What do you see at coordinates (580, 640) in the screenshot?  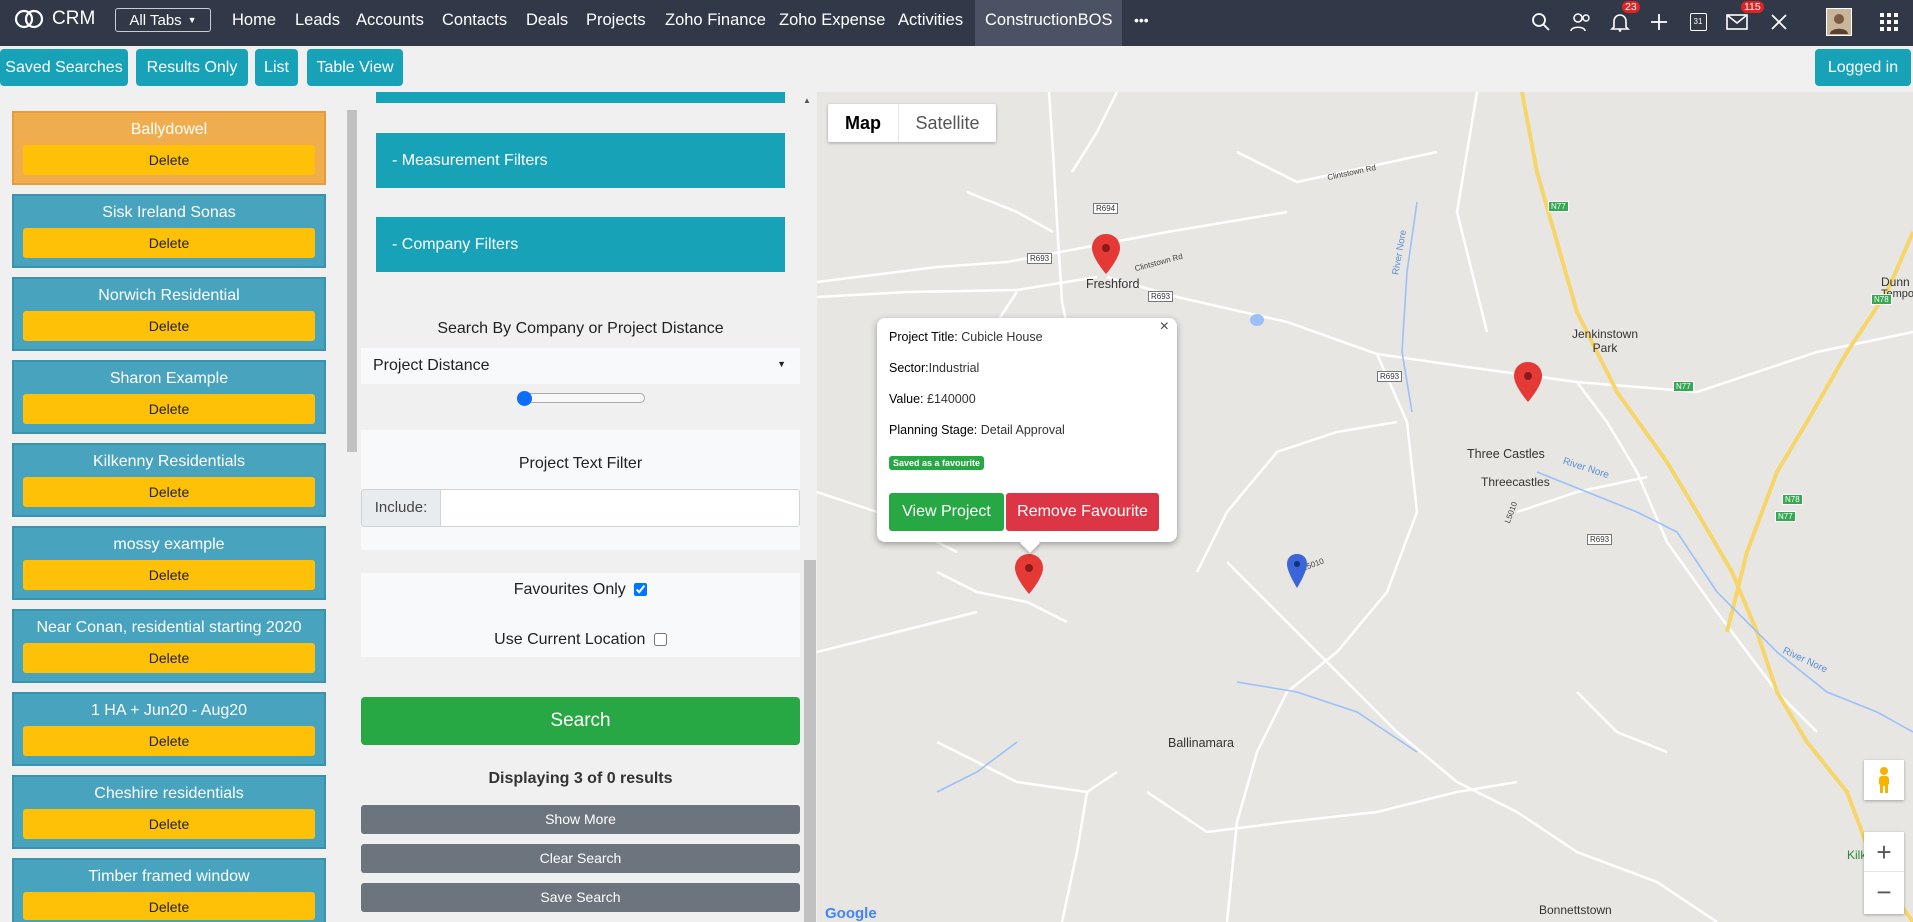 I see `location-row: Use Current Location` at bounding box center [580, 640].